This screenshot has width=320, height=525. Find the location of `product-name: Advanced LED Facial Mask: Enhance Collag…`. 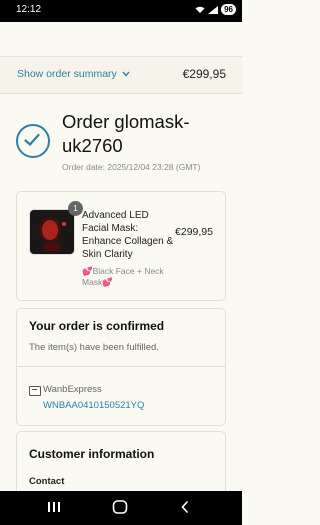

product-name: Advanced LED Facial Mask: Enhance Collag… is located at coordinates (128, 235).